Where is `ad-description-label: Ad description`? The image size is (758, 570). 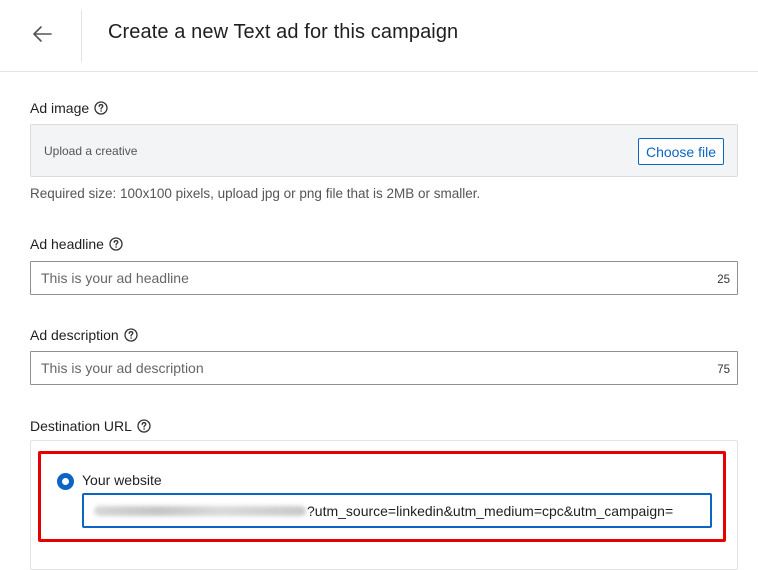
ad-description-label: Ad description is located at coordinates (74, 335).